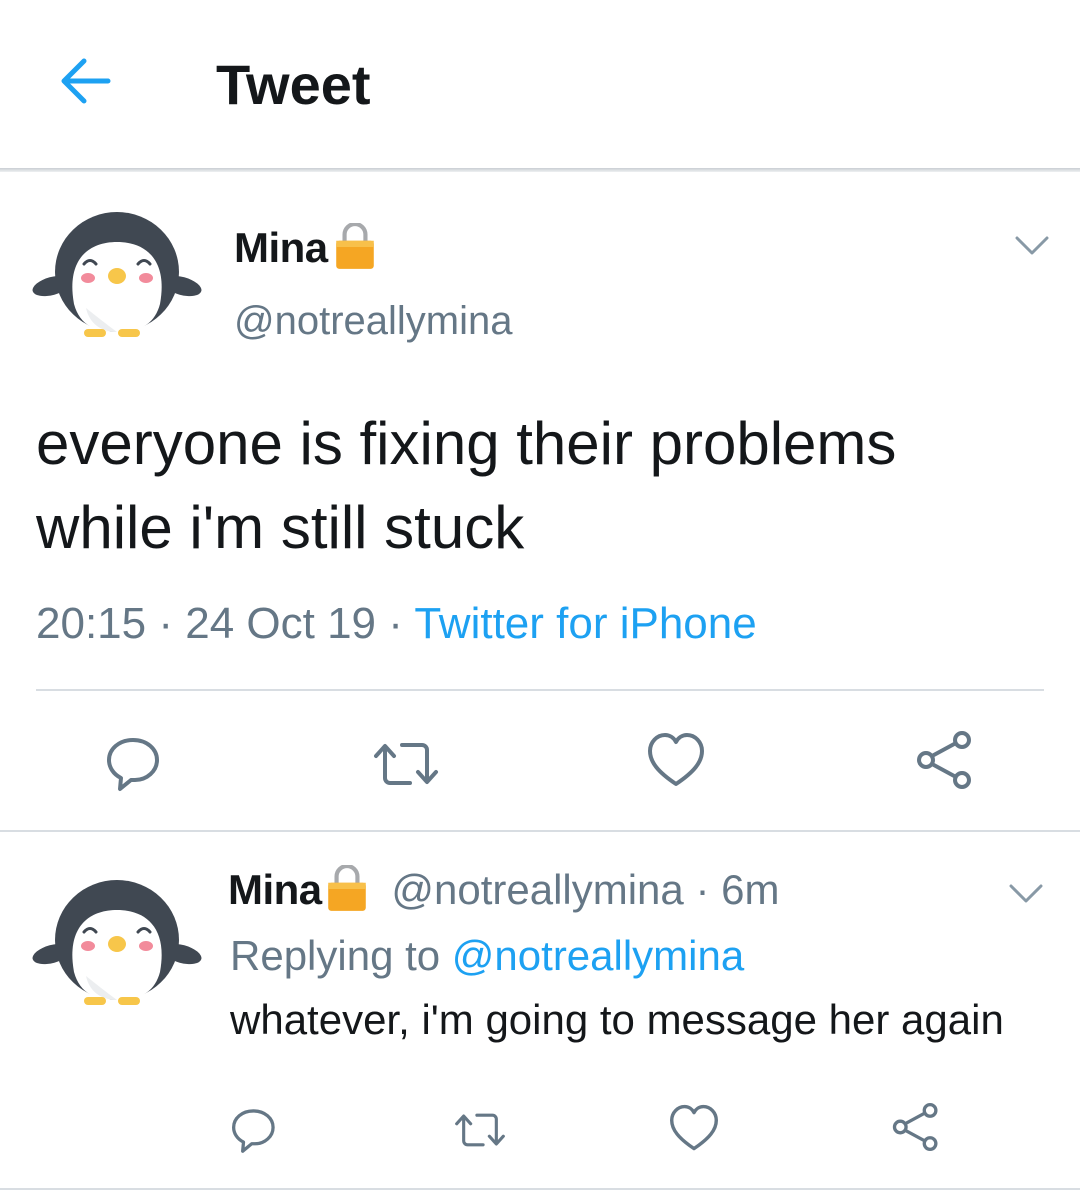 The width and height of the screenshot is (1080, 1197). What do you see at coordinates (540, 170) in the screenshot?
I see `header-divider` at bounding box center [540, 170].